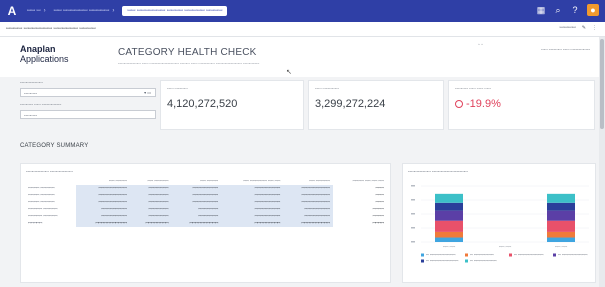 This screenshot has height=287, width=605. What do you see at coordinates (376, 105) in the screenshot?
I see `kpi-card: ꟷꟷ ꟷꟷꟷꟷꟷ 3,299,272,224` at bounding box center [376, 105].